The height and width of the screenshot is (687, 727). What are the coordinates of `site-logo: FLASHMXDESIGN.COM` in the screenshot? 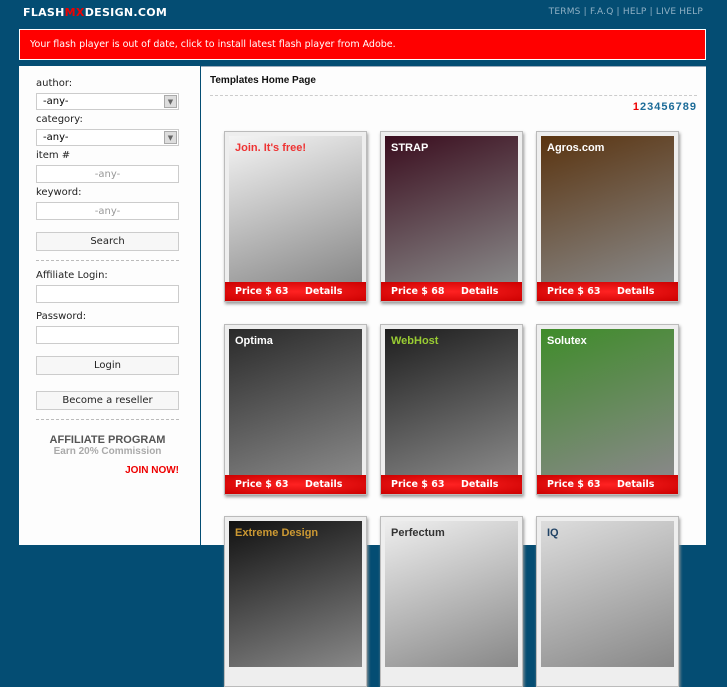 It's located at (95, 12).